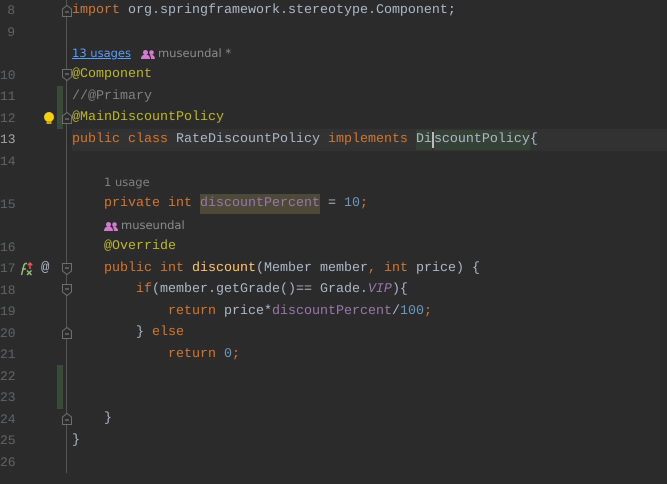  I want to click on line-number: 9, so click(10, 33).